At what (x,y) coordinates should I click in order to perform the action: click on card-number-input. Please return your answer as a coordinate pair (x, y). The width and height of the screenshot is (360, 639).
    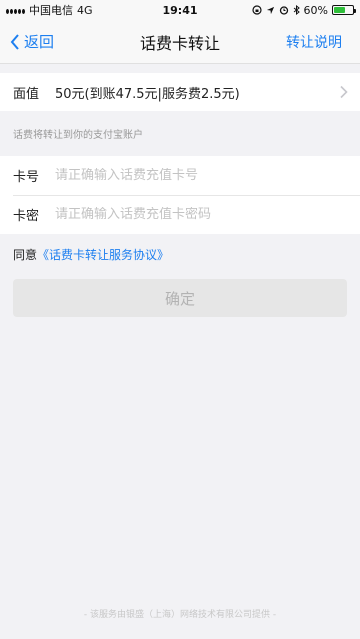
    Looking at the image, I should click on (185, 175).